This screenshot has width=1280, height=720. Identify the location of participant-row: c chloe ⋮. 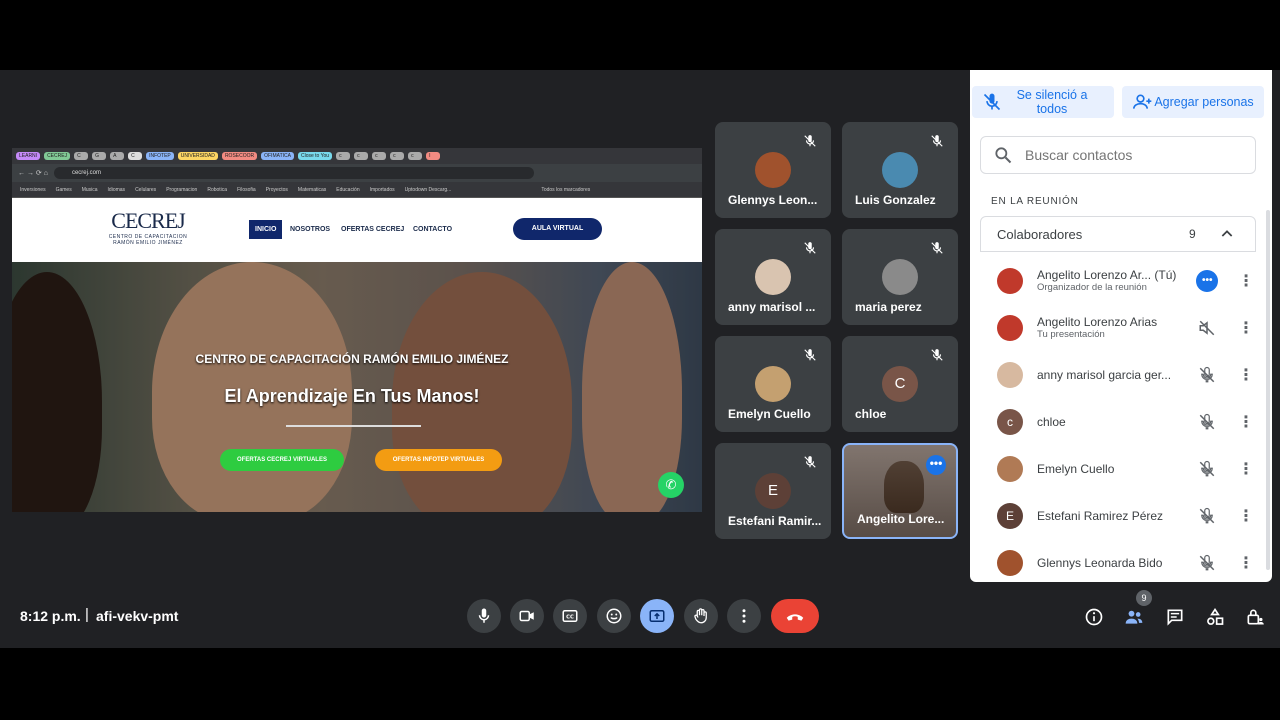
(1118, 421).